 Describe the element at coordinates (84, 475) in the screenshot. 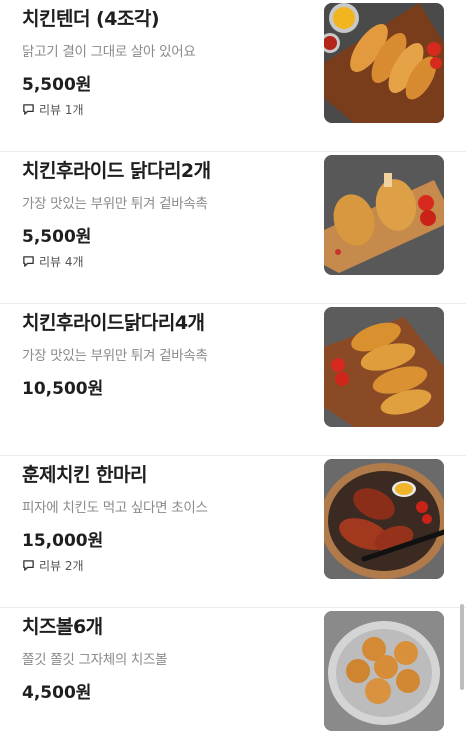

I see `item-name: 훈제치킨 한마리` at that location.